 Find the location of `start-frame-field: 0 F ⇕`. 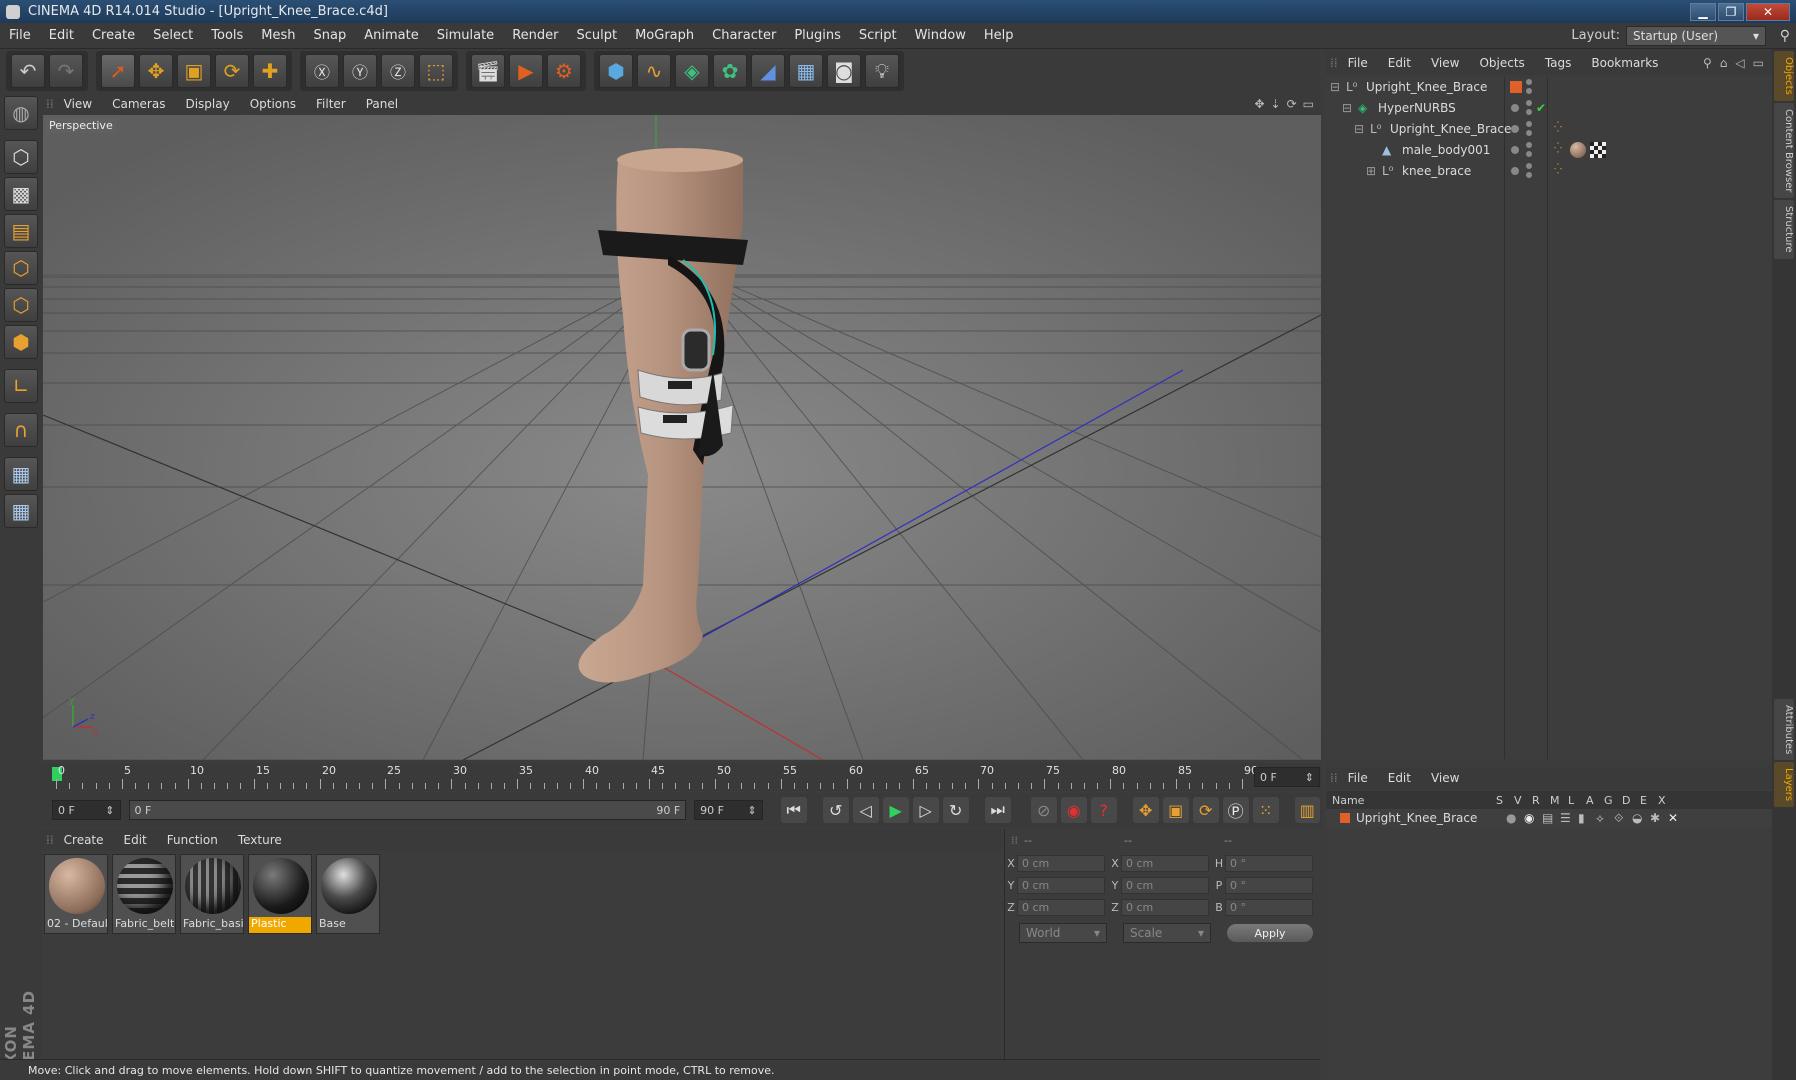

start-frame-field: 0 F ⇕ is located at coordinates (86, 810).